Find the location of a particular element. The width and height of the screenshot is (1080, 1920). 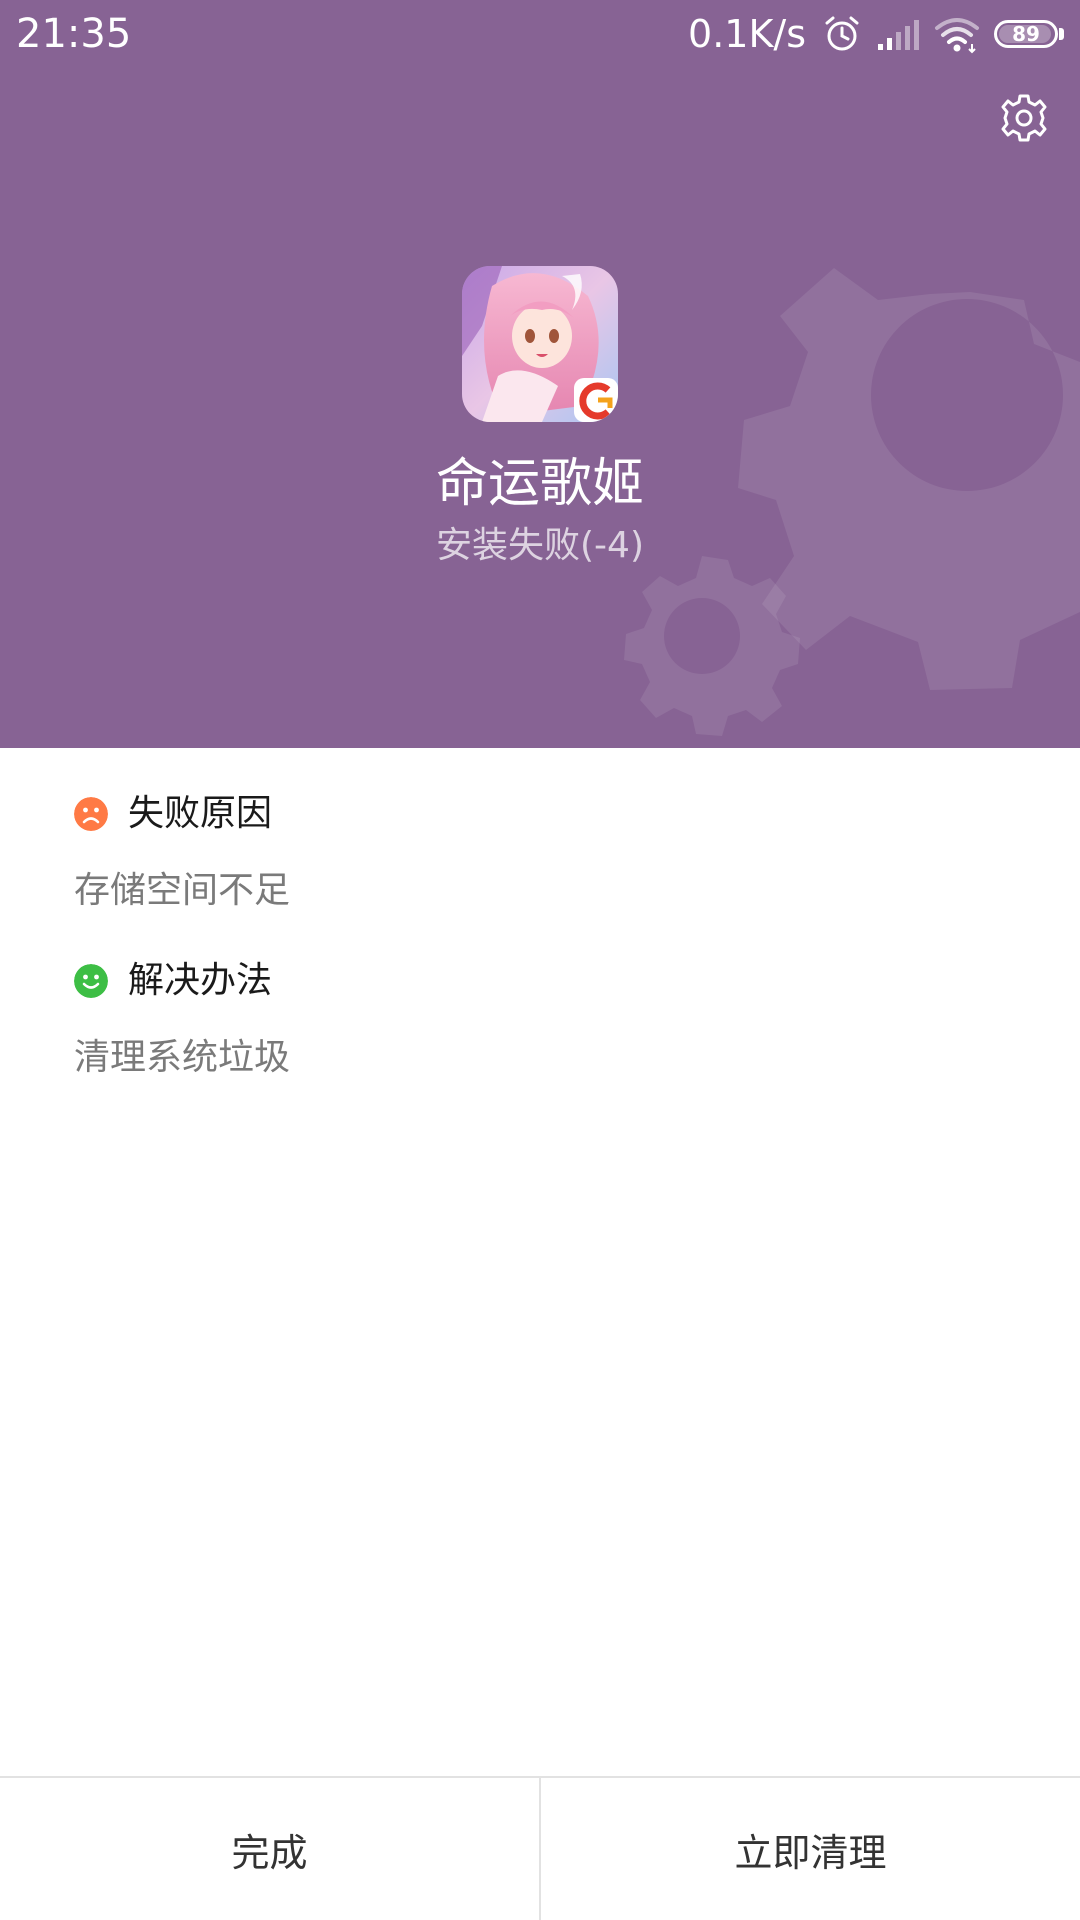

failure-reason-header: 失败原因 is located at coordinates (173, 814).